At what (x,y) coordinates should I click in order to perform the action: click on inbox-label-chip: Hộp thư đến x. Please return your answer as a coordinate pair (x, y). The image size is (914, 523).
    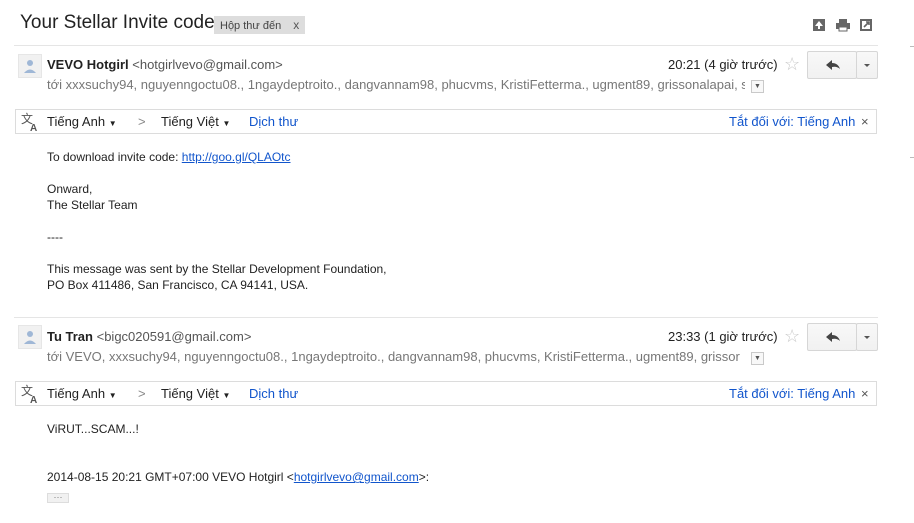
    Looking at the image, I should click on (260, 25).